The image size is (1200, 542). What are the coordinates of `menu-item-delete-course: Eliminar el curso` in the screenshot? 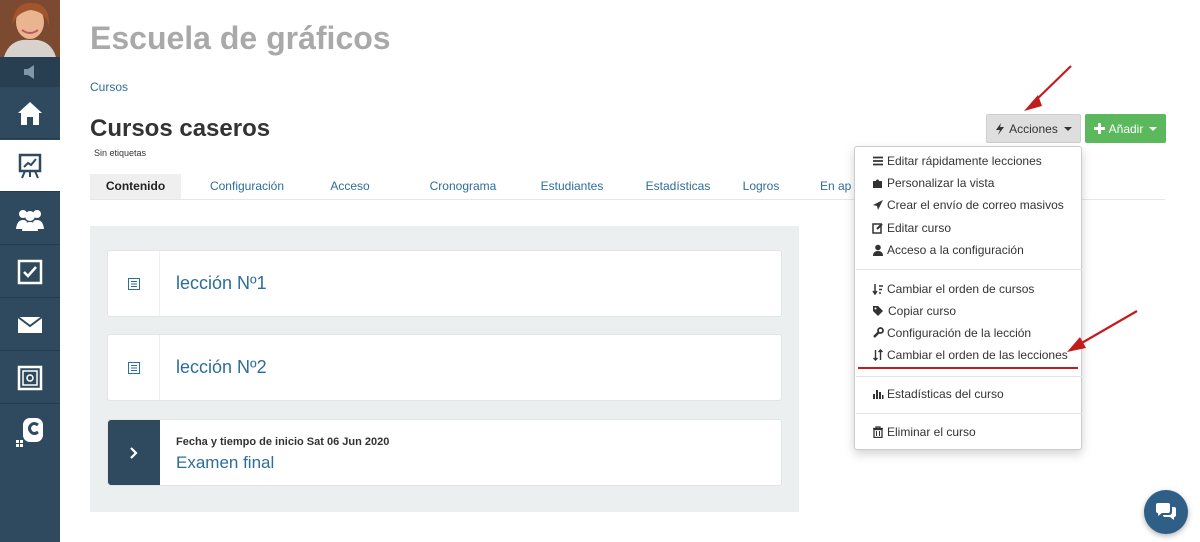 It's located at (924, 432).